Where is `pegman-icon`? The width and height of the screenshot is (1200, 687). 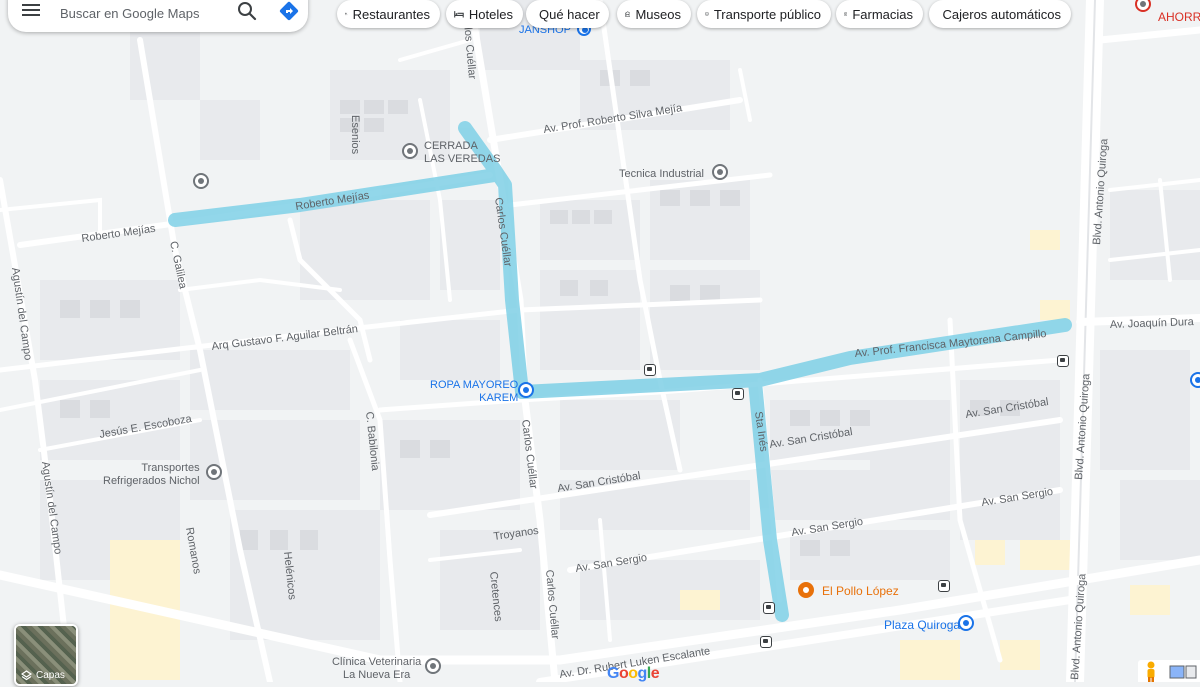
pegman-icon is located at coordinates (1152, 671).